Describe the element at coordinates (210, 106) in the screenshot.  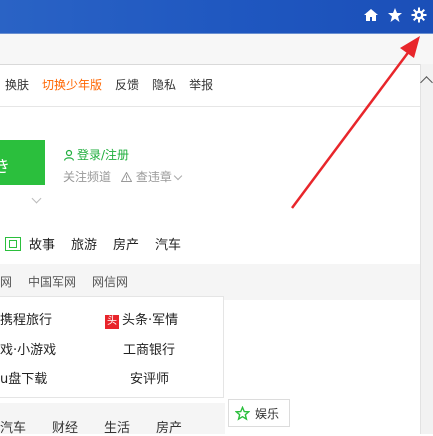
I see `divider` at that location.